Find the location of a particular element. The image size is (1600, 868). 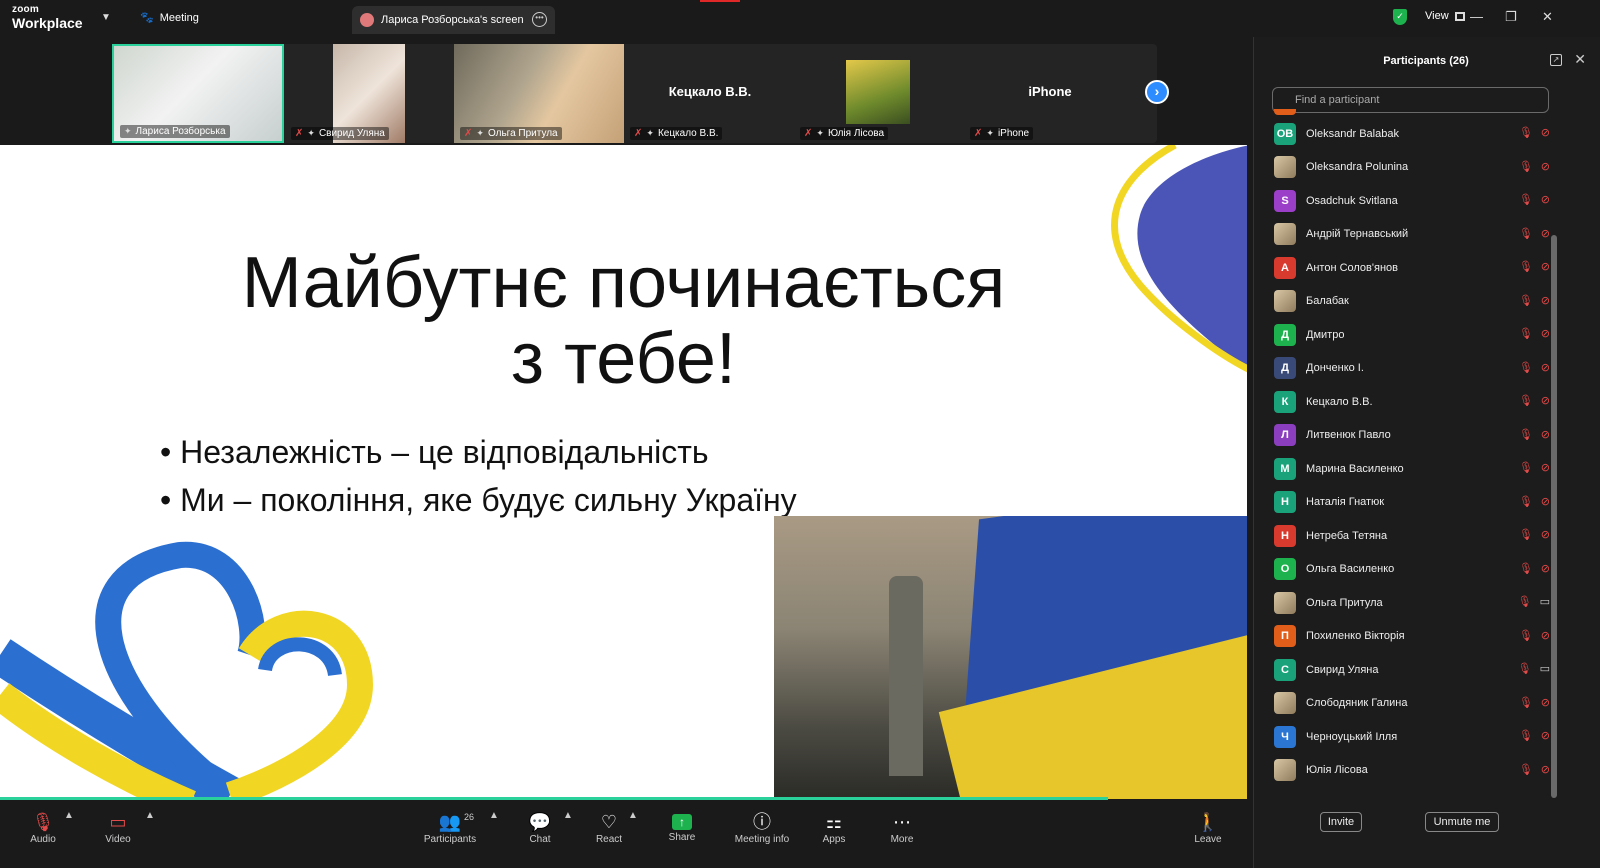

participant-row: Балабак 🎙 ⊘ is located at coordinates (1404, 302).